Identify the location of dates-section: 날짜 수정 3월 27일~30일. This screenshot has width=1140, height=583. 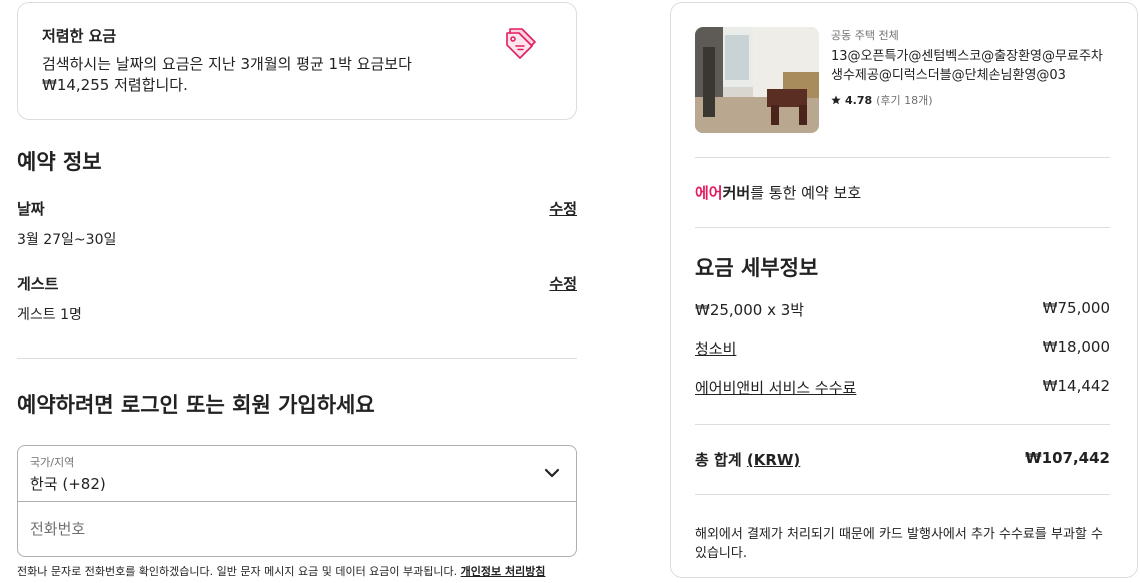
(297, 223).